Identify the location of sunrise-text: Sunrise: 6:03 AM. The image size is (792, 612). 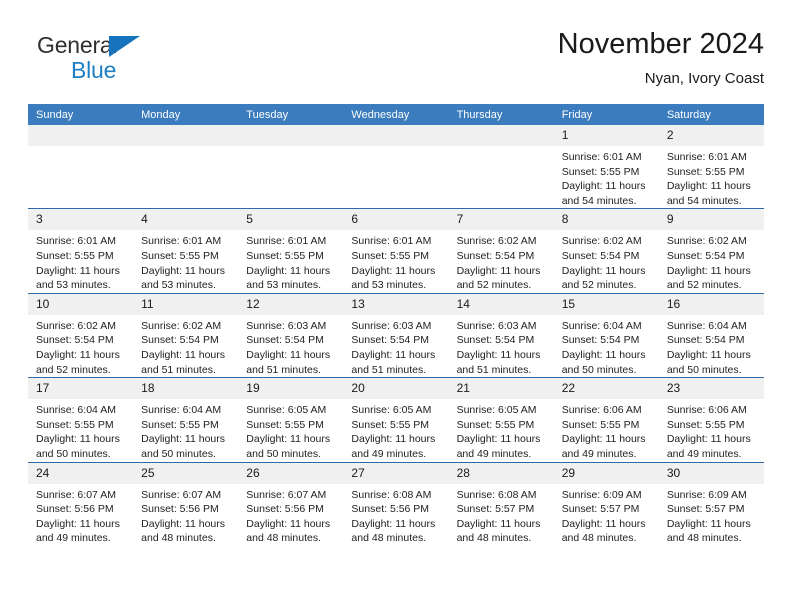
(496, 325).